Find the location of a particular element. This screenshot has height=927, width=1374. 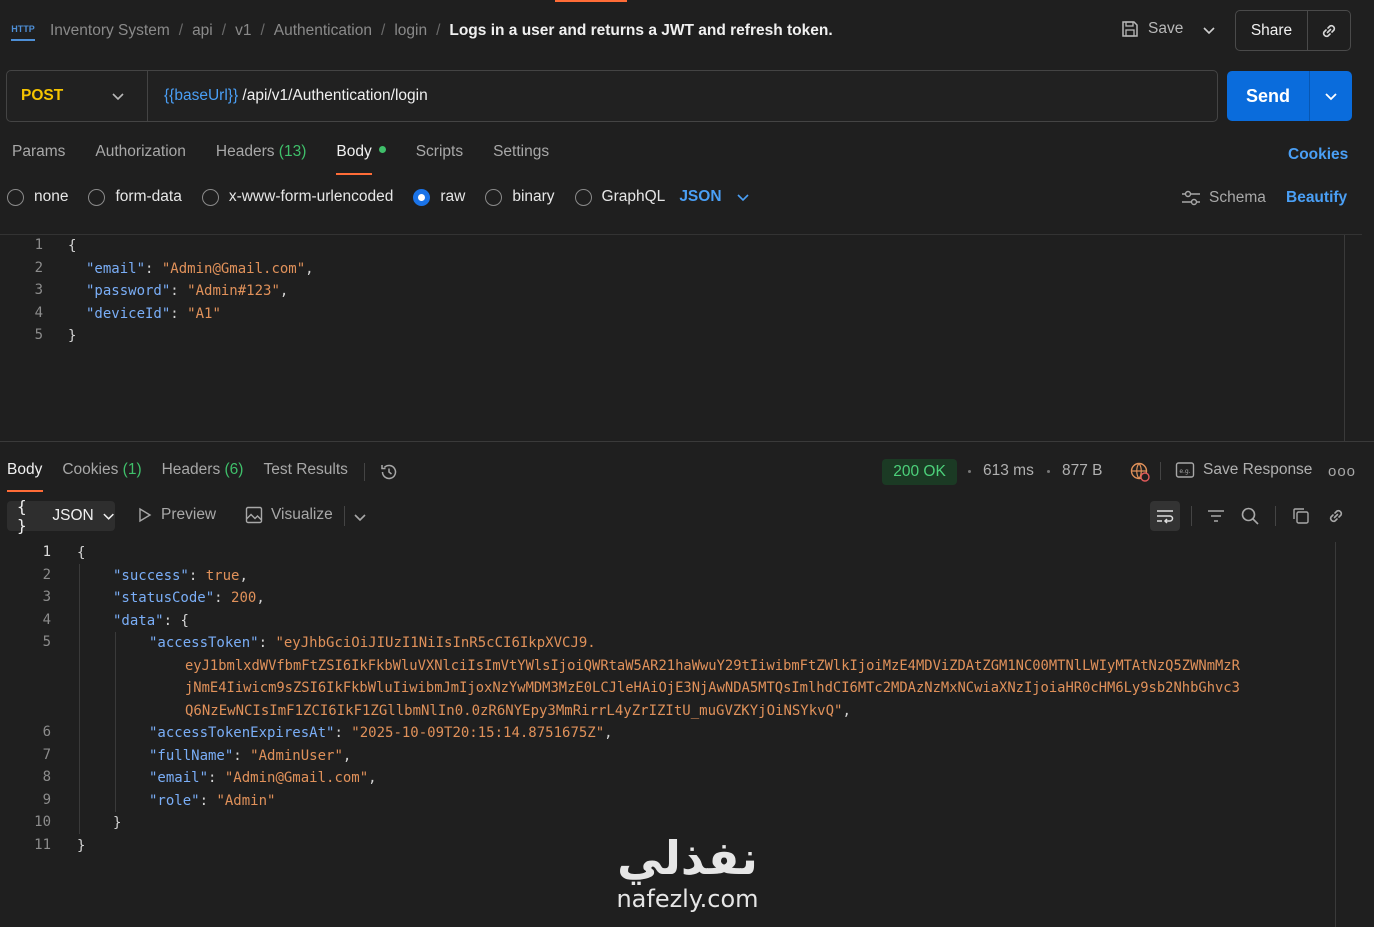

save-button: Save is located at coordinates (1151, 29).